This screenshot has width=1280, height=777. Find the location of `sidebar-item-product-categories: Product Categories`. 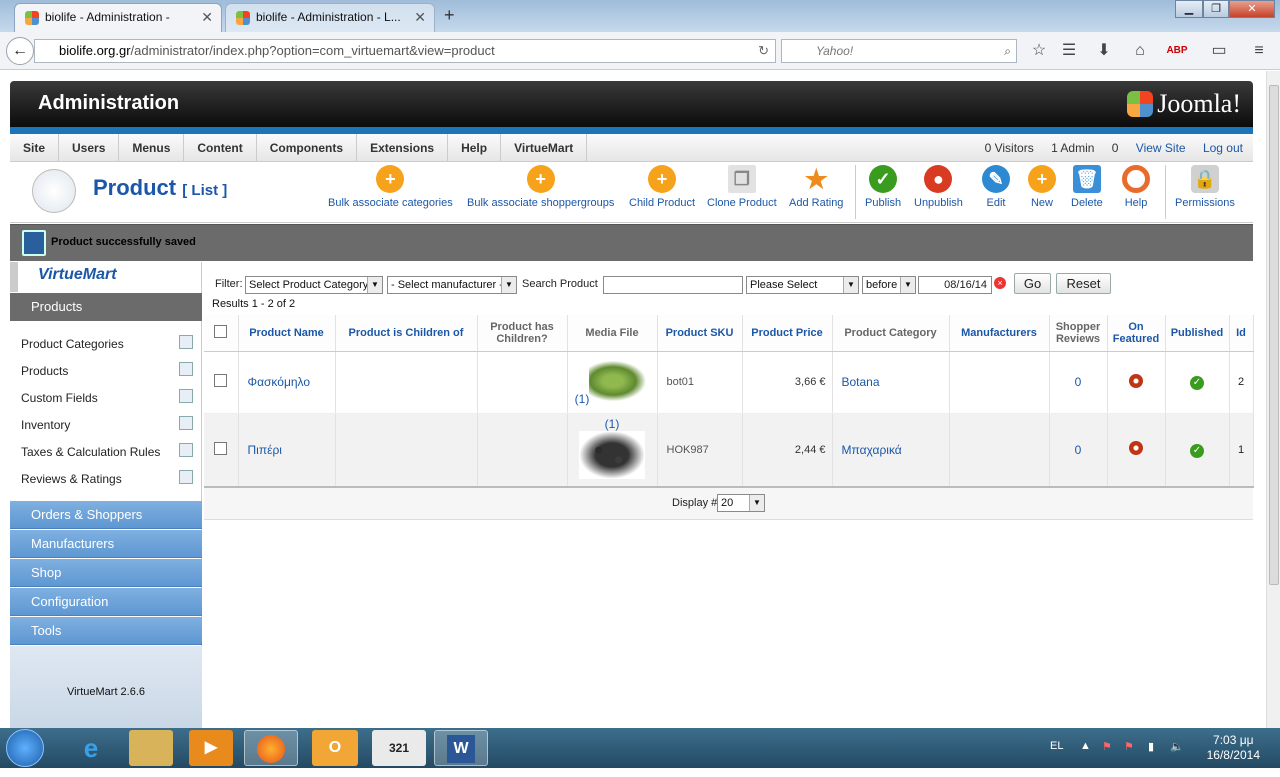

sidebar-item-product-categories: Product Categories is located at coordinates (107, 343).